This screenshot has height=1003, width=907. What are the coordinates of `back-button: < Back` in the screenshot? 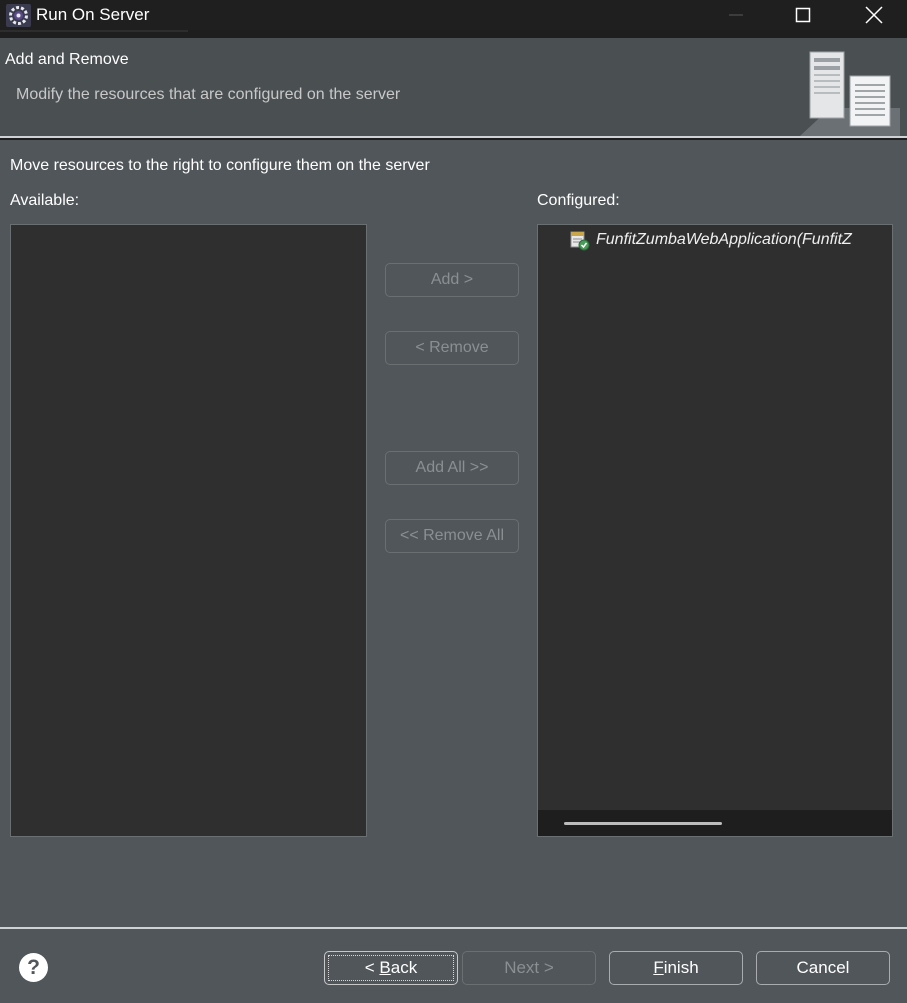 It's located at (391, 968).